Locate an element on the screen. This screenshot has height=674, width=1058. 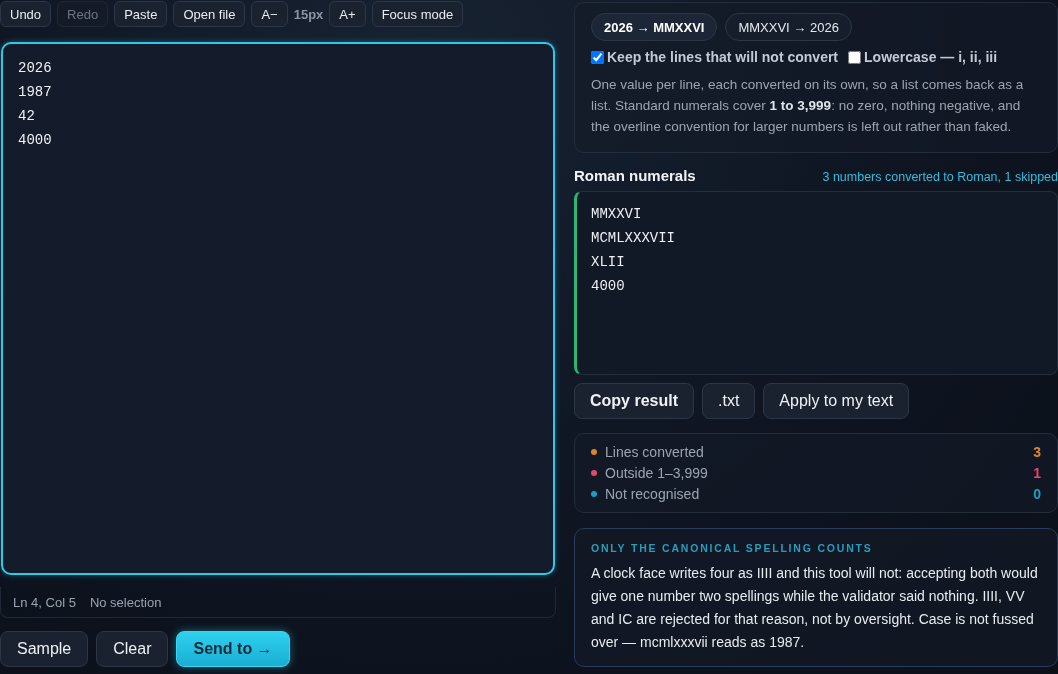
send-button: Send to → is located at coordinates (233, 649).